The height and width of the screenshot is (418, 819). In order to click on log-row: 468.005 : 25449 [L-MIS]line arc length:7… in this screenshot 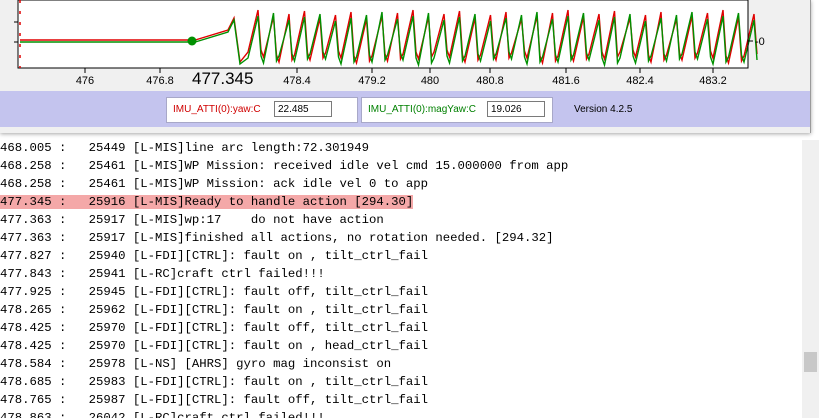, I will do `click(400, 148)`.